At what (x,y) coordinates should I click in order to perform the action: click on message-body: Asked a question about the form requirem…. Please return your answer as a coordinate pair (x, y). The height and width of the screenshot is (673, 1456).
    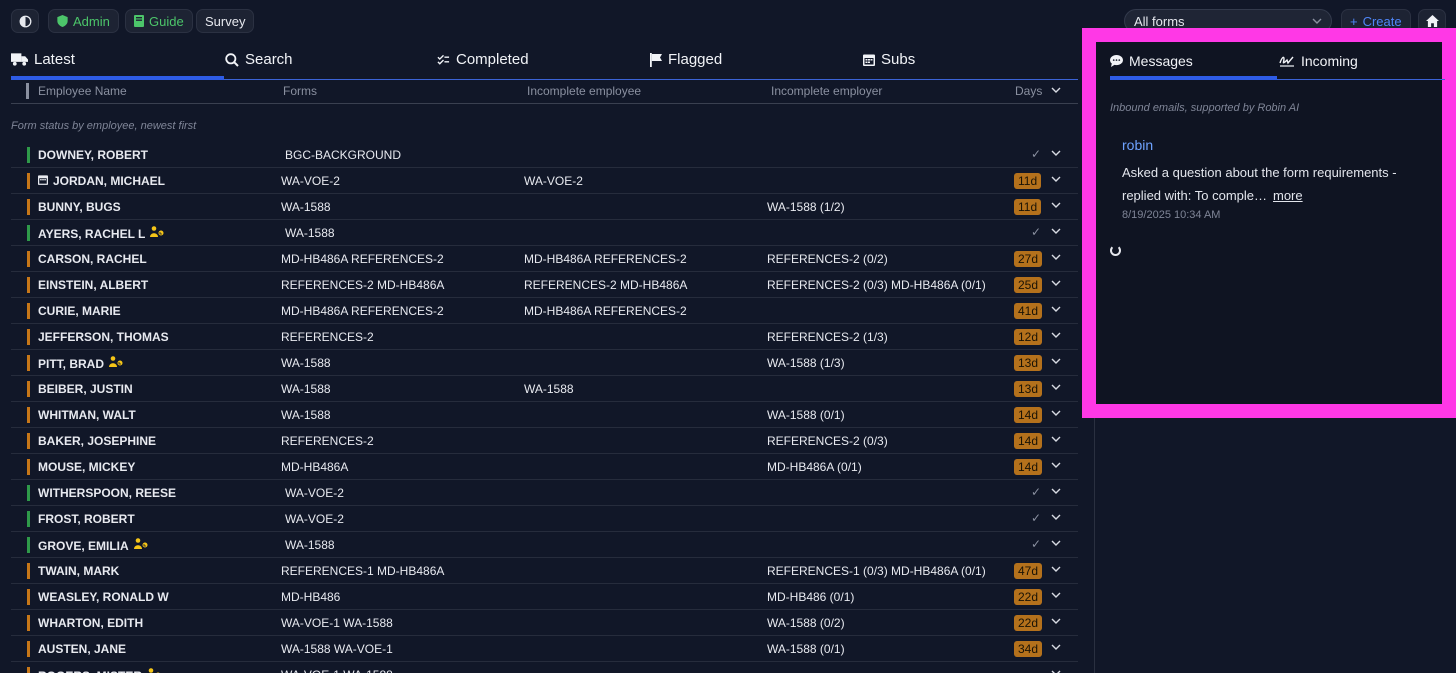
    Looking at the image, I should click on (1280, 184).